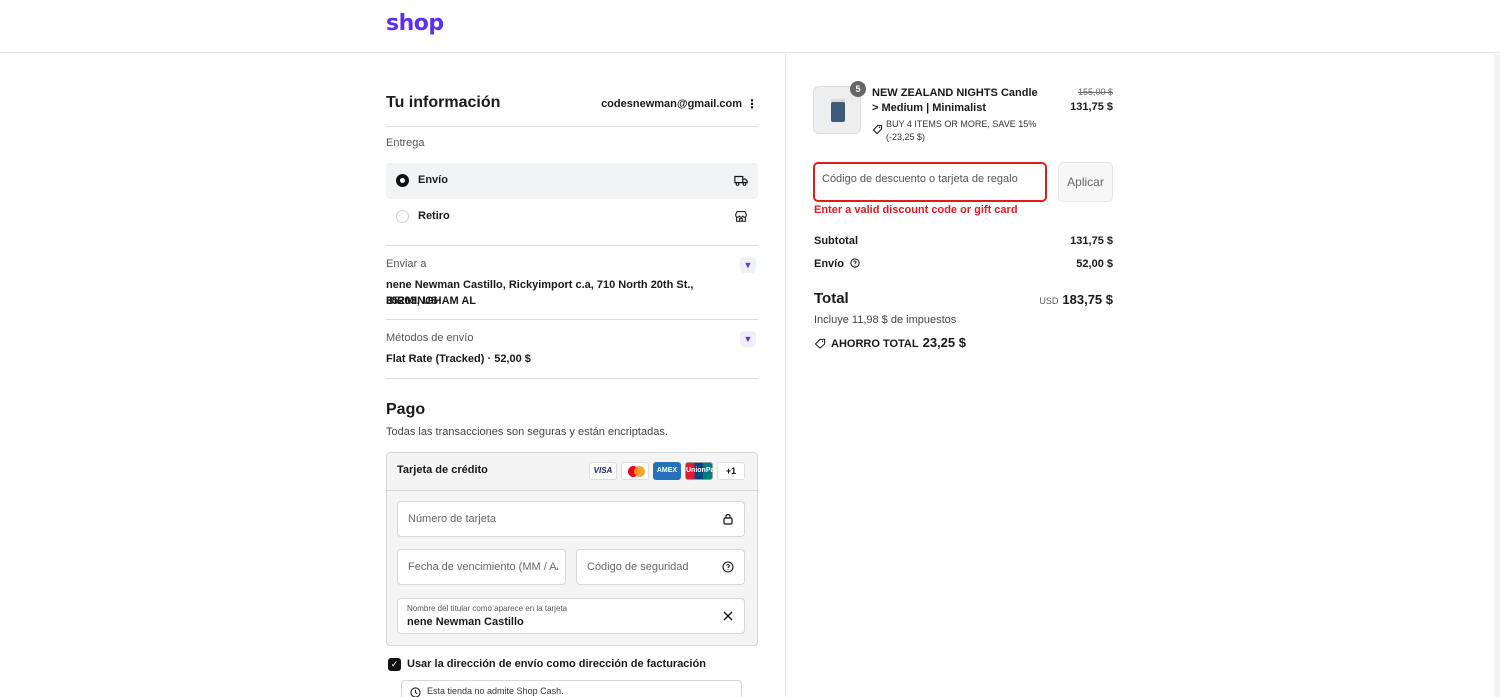 Image resolution: width=1500 pixels, height=697 pixels. What do you see at coordinates (838, 112) in the screenshot?
I see `candle-jar` at bounding box center [838, 112].